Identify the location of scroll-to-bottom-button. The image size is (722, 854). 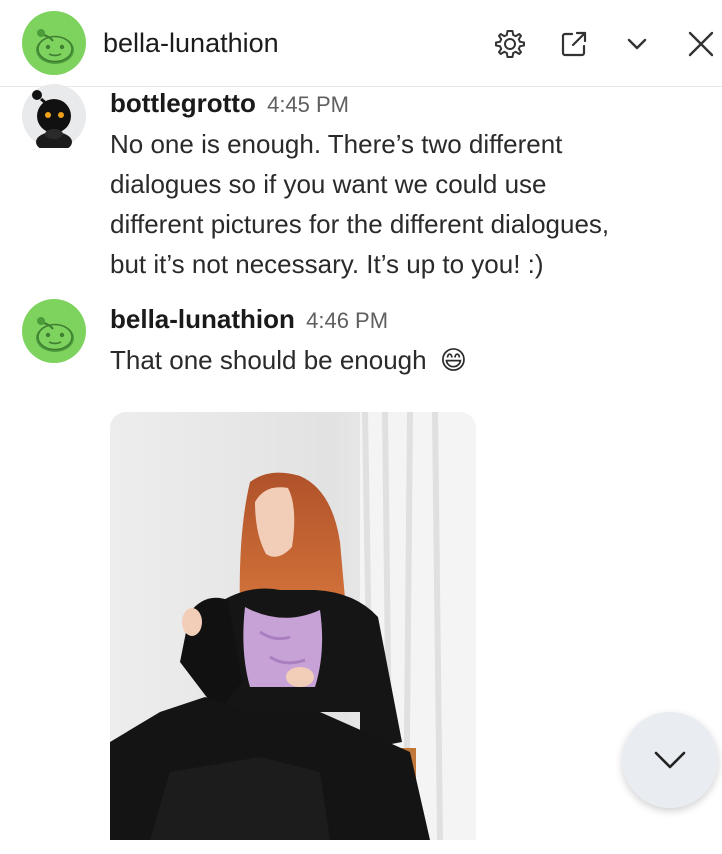
(670, 760).